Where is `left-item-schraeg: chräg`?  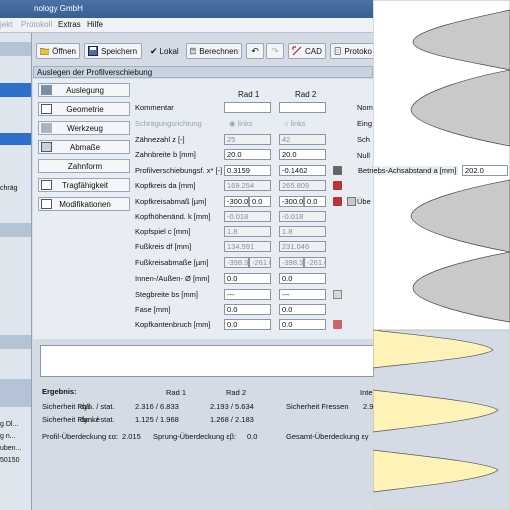
left-item-schraeg: chräg is located at coordinates (9, 188).